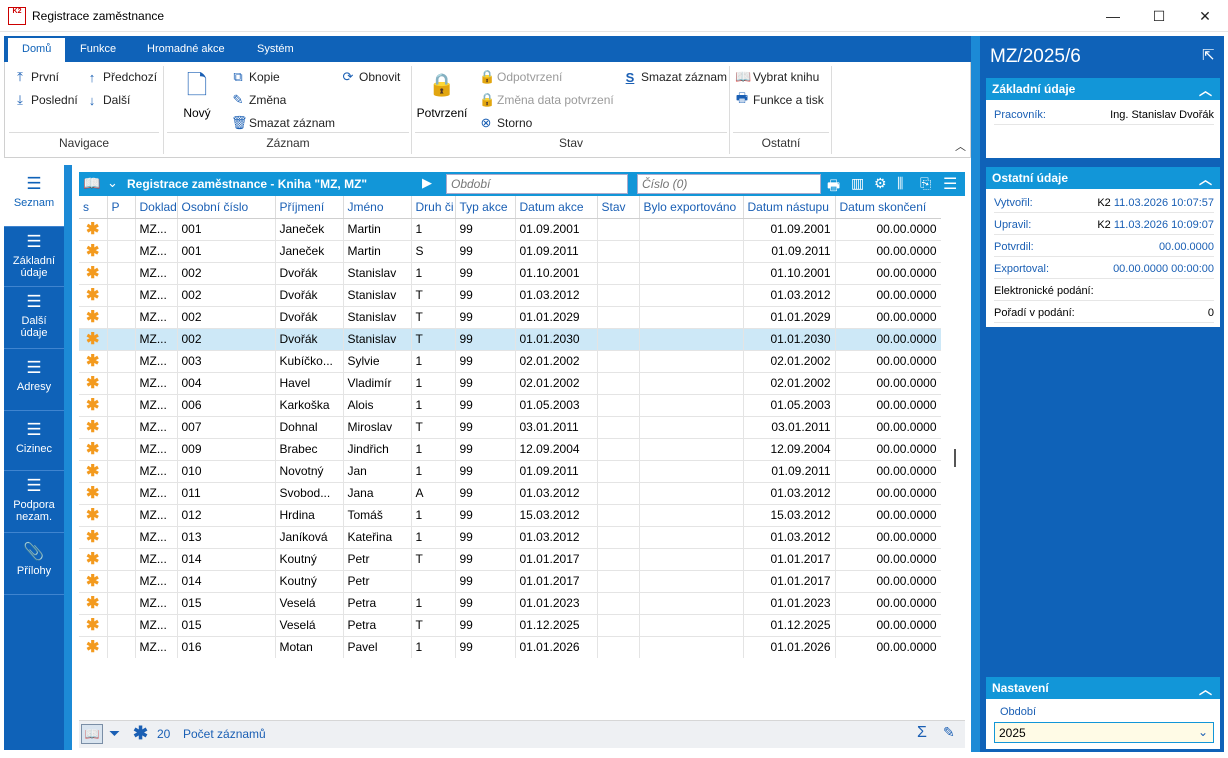 The height and width of the screenshot is (758, 1228). Describe the element at coordinates (34, 380) in the screenshot. I see `nav-addresses: ☰ Adresy` at that location.